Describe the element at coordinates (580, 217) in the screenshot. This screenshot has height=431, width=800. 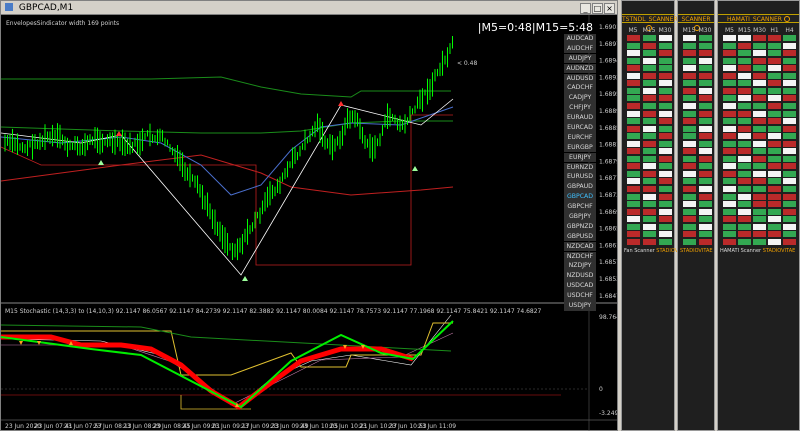
I see `pair-item: GBPJPY` at that location.